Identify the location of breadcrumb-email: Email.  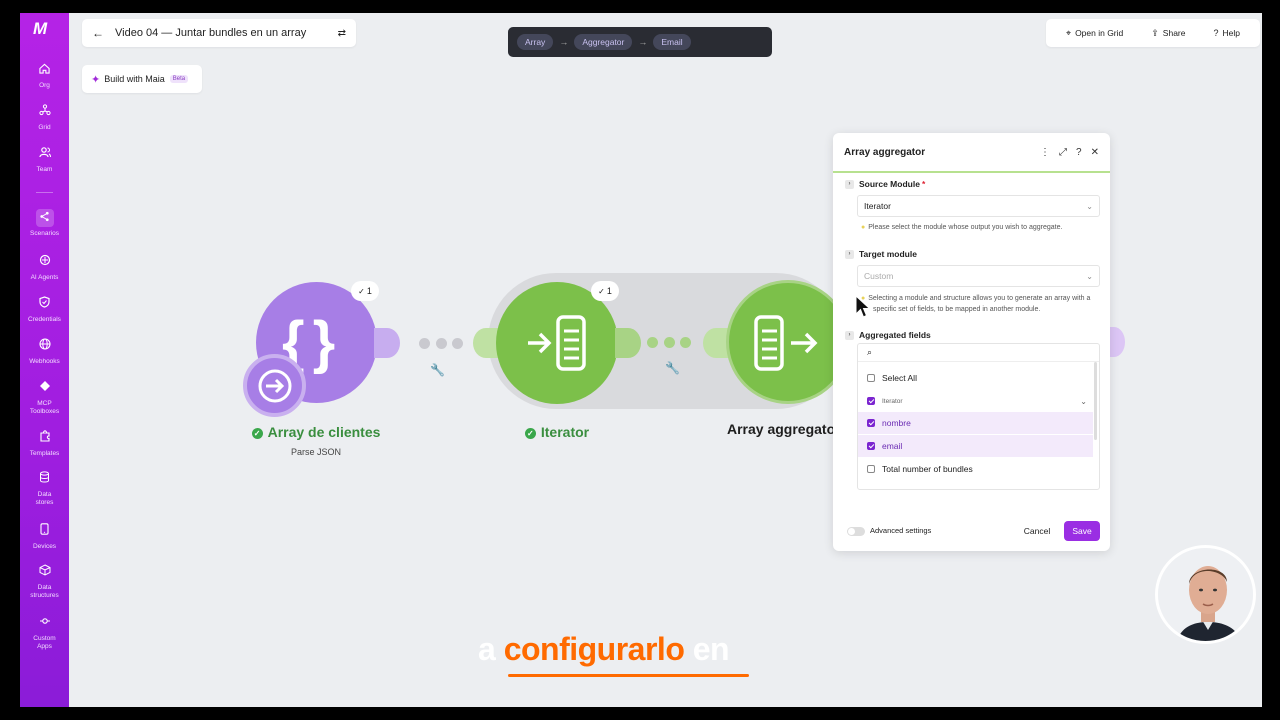
(672, 42).